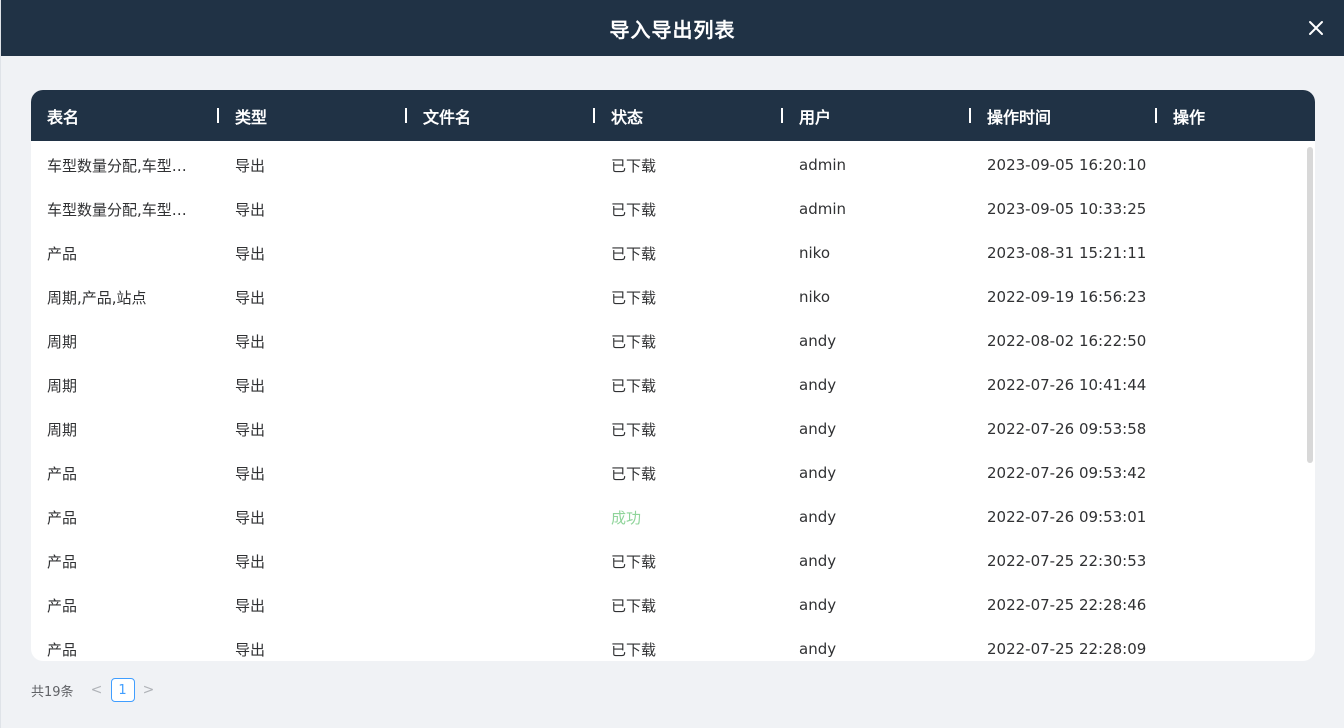  I want to click on table-header: 表名 类型 文件名 状态 用户 操作时间 操作, so click(673, 115).